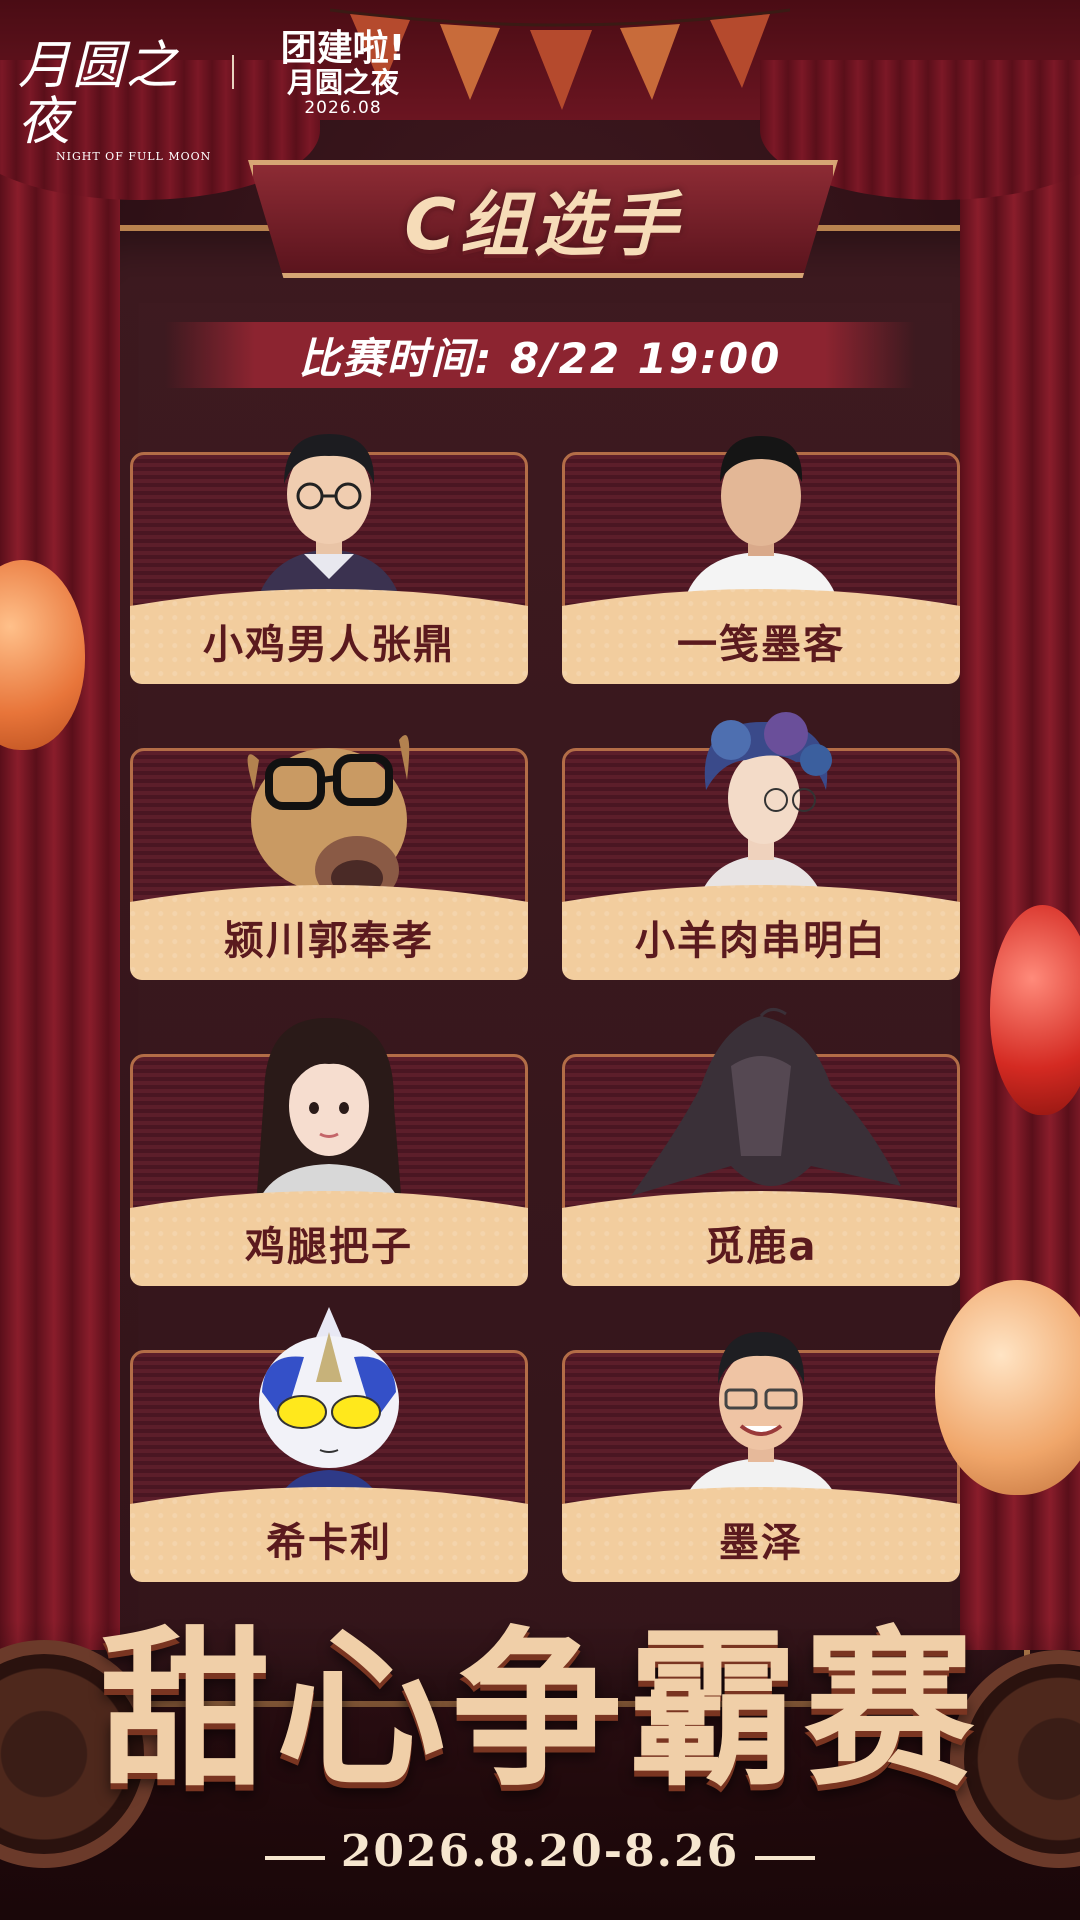  I want to click on player-name: 一笺墨客, so click(761, 645).